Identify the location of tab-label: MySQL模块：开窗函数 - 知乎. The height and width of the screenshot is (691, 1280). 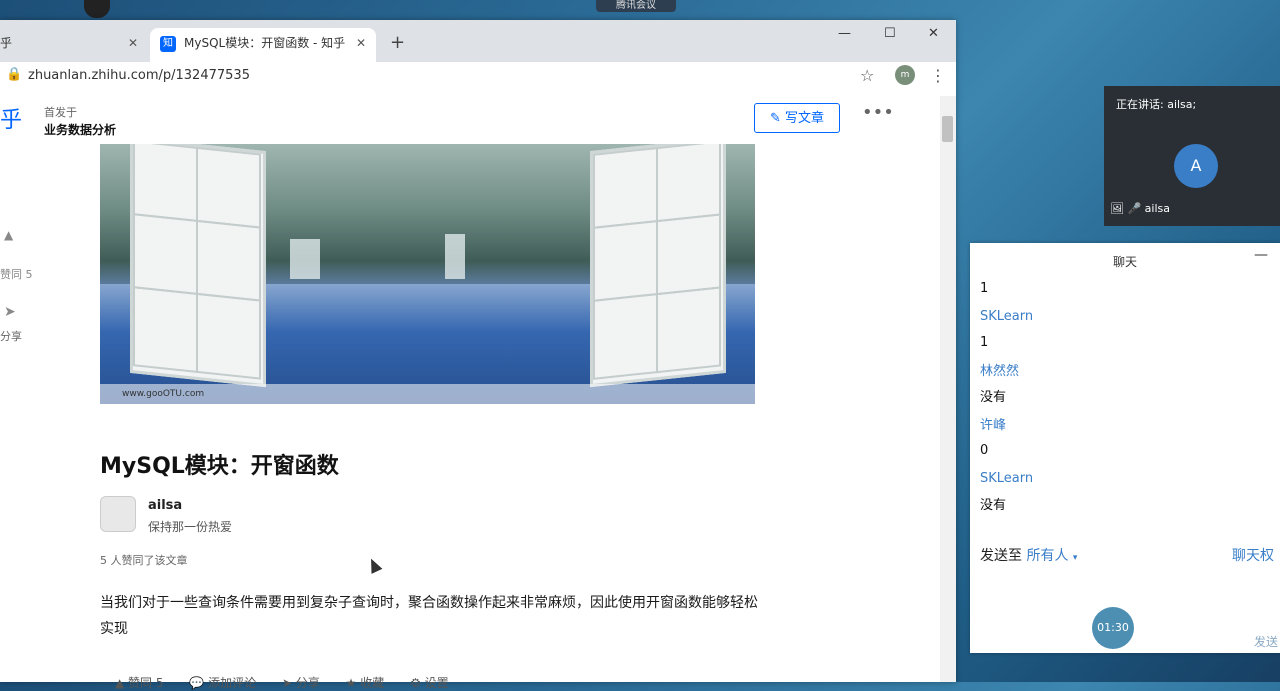
(265, 43).